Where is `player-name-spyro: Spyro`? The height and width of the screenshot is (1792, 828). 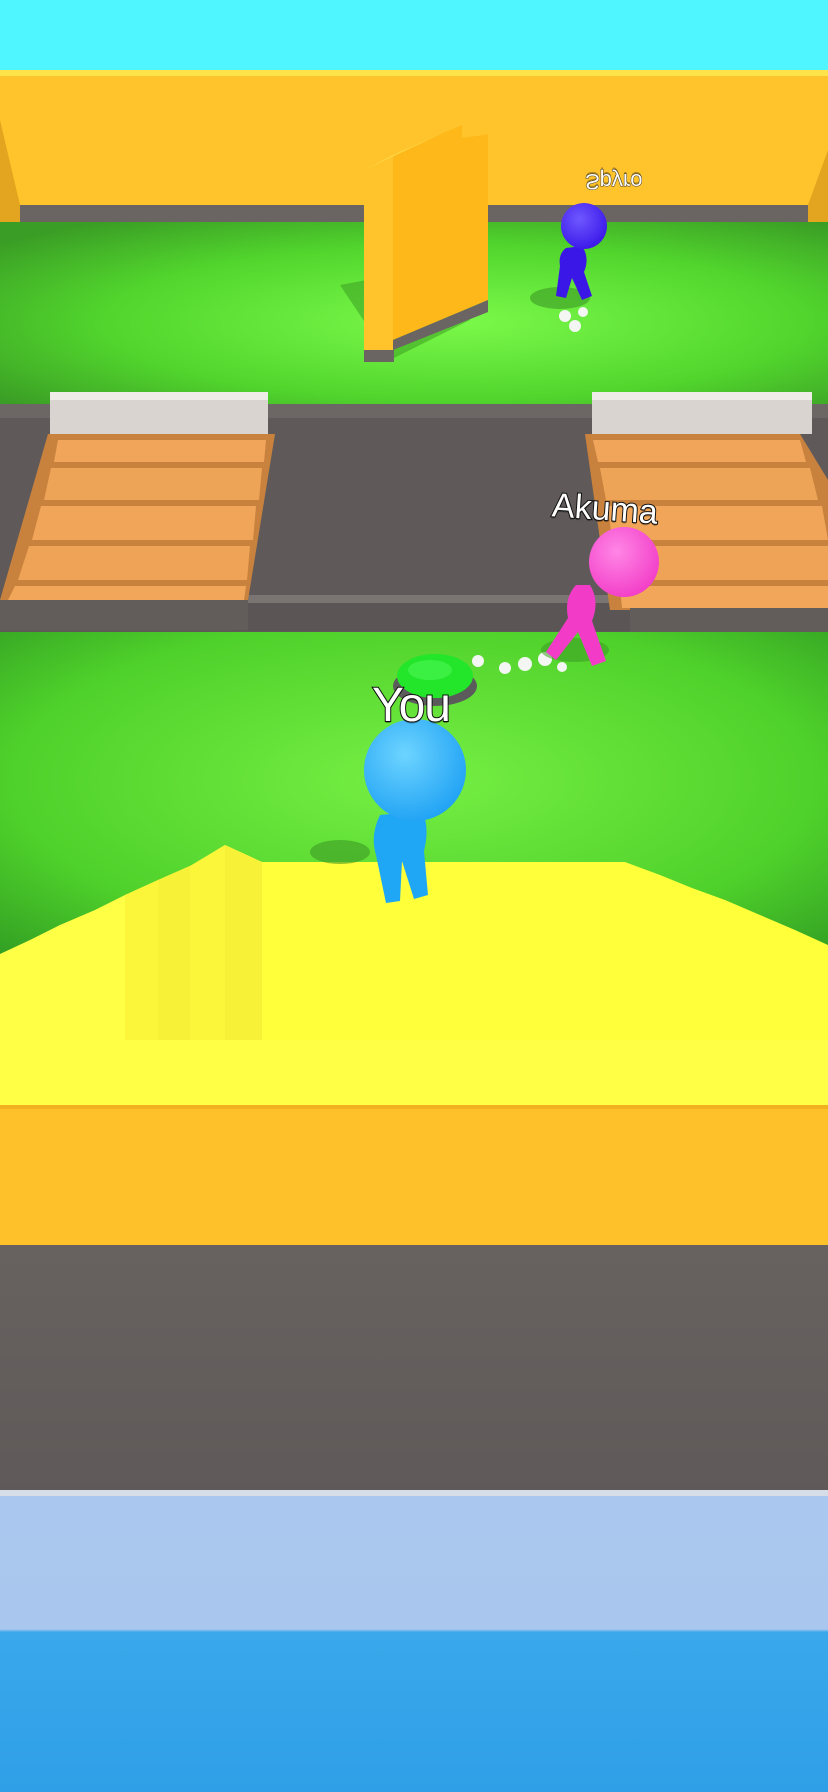
player-name-spyro: Spyro is located at coordinates (614, 182).